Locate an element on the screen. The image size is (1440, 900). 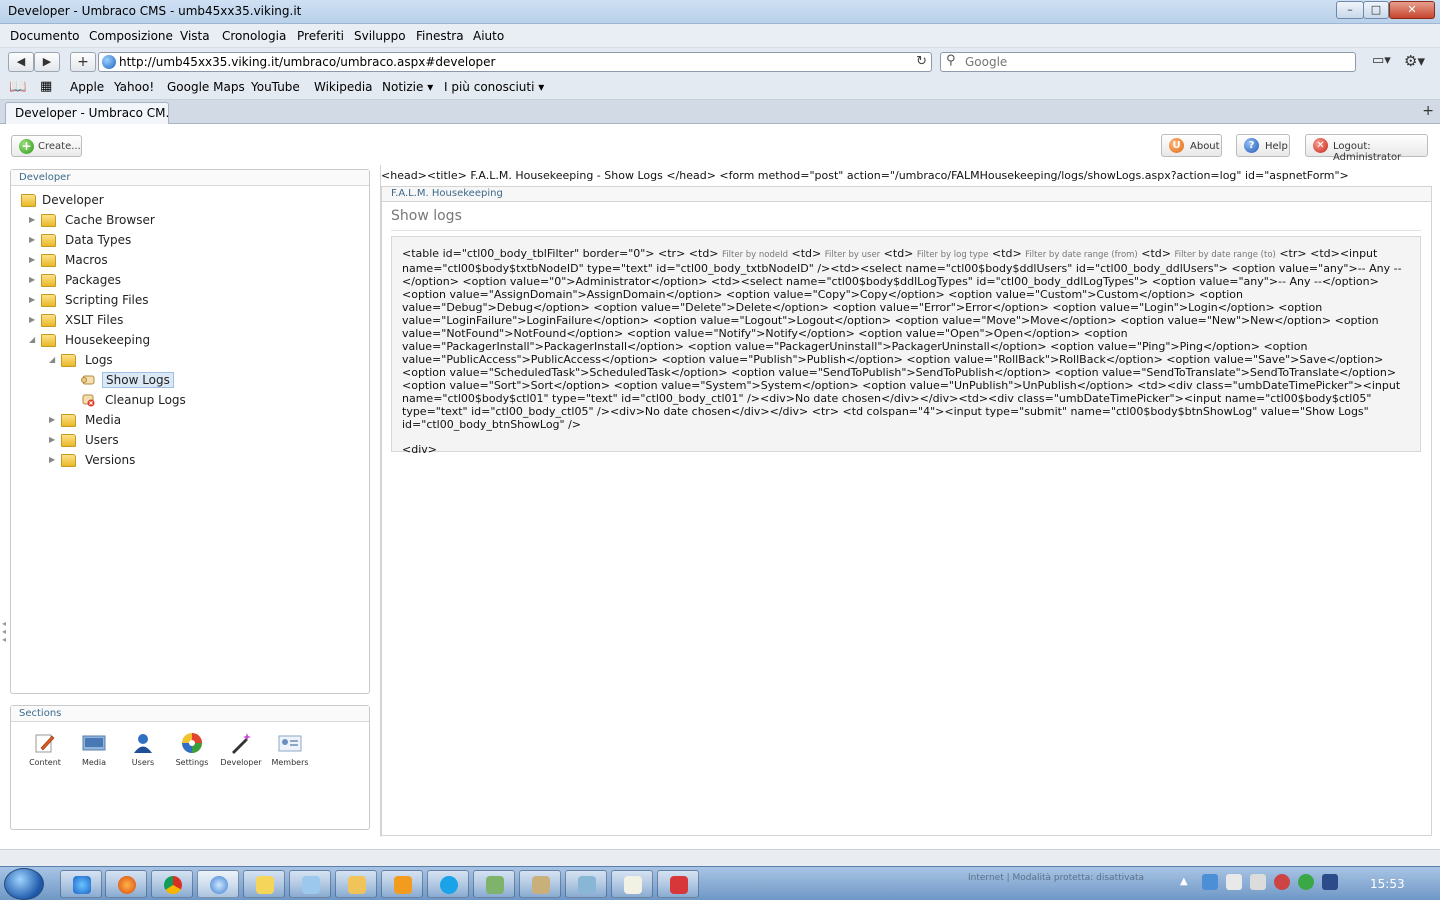
reload-icon: ↻ is located at coordinates (921, 61).